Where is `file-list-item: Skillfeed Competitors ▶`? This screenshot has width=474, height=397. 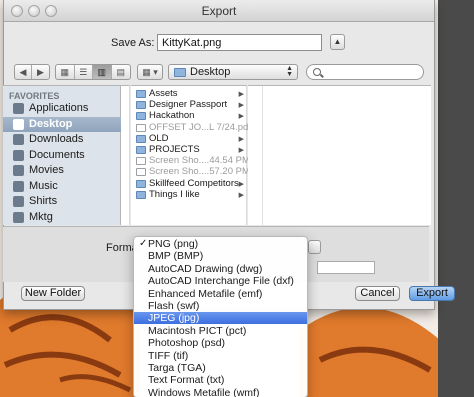 file-list-item: Skillfeed Competitors ▶ is located at coordinates (189, 184).